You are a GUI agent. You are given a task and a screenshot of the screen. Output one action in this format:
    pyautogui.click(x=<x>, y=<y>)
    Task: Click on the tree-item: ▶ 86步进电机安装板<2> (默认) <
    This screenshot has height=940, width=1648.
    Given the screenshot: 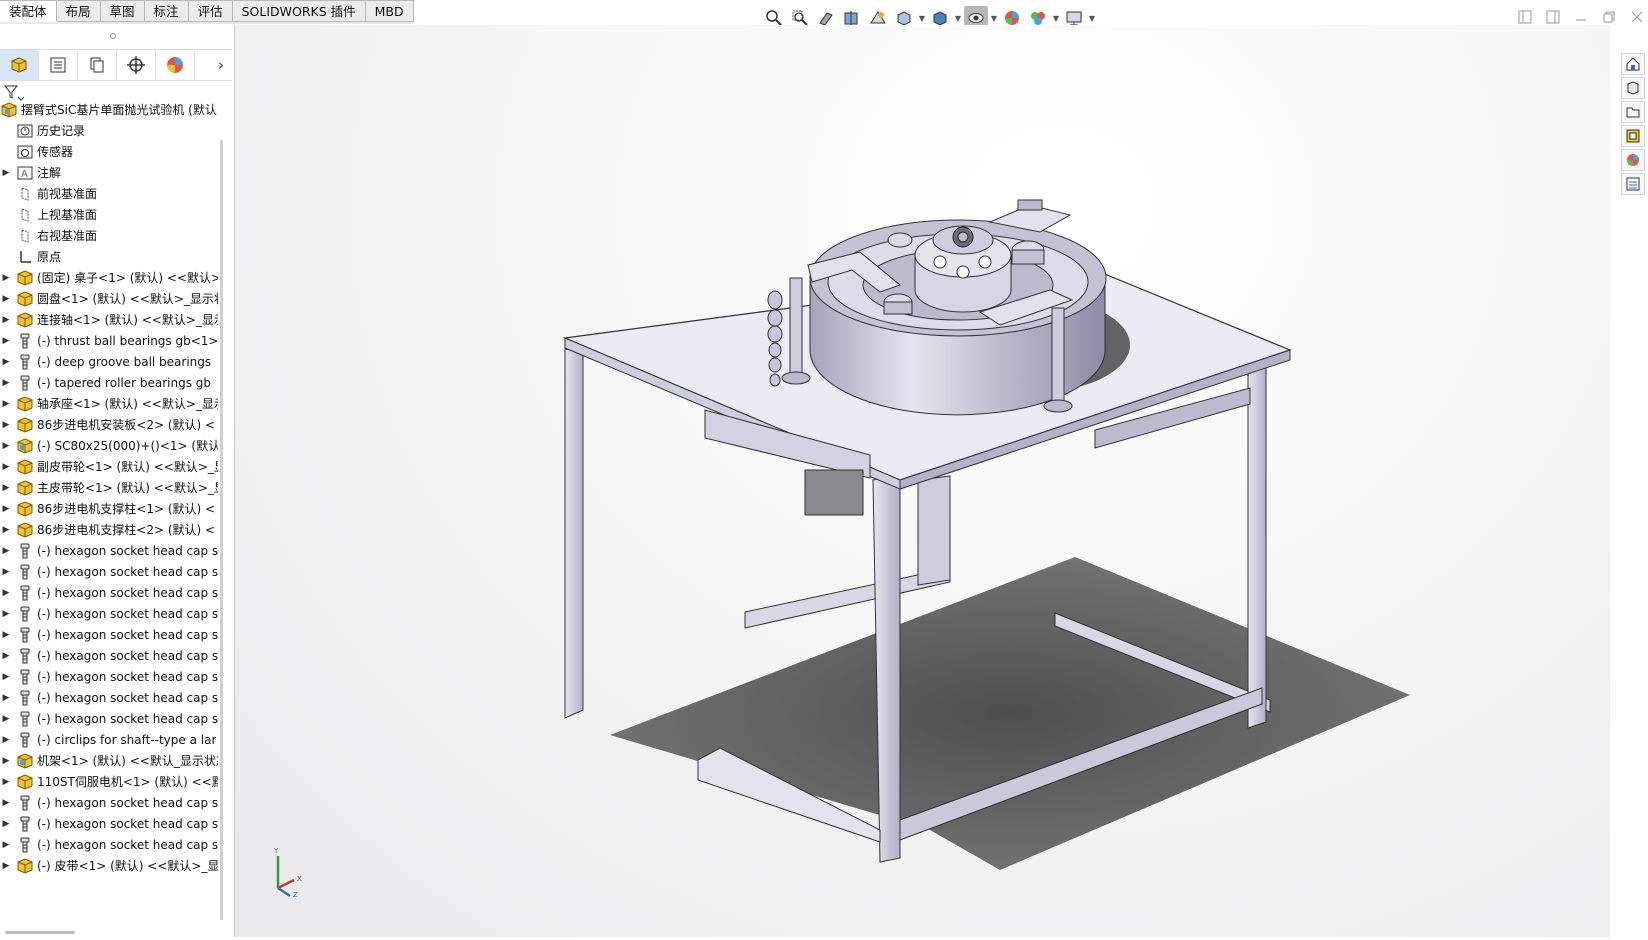 What is the action you would take?
    pyautogui.click(x=109, y=424)
    